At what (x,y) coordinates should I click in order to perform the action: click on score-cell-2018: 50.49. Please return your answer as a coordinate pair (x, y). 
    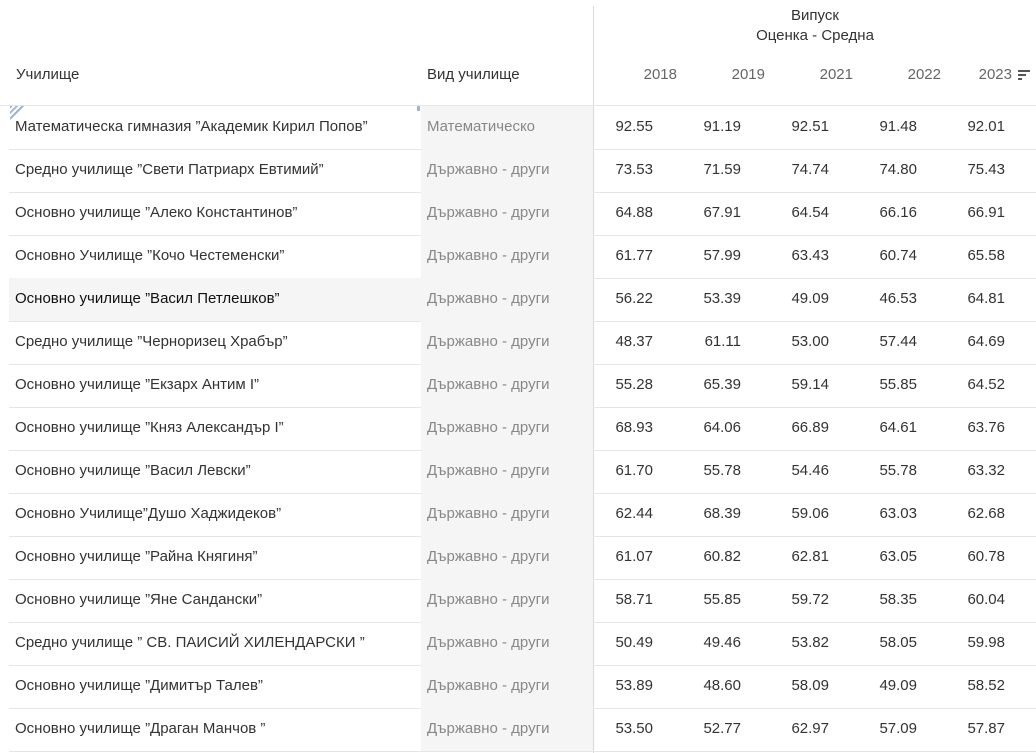
    Looking at the image, I should click on (618, 642).